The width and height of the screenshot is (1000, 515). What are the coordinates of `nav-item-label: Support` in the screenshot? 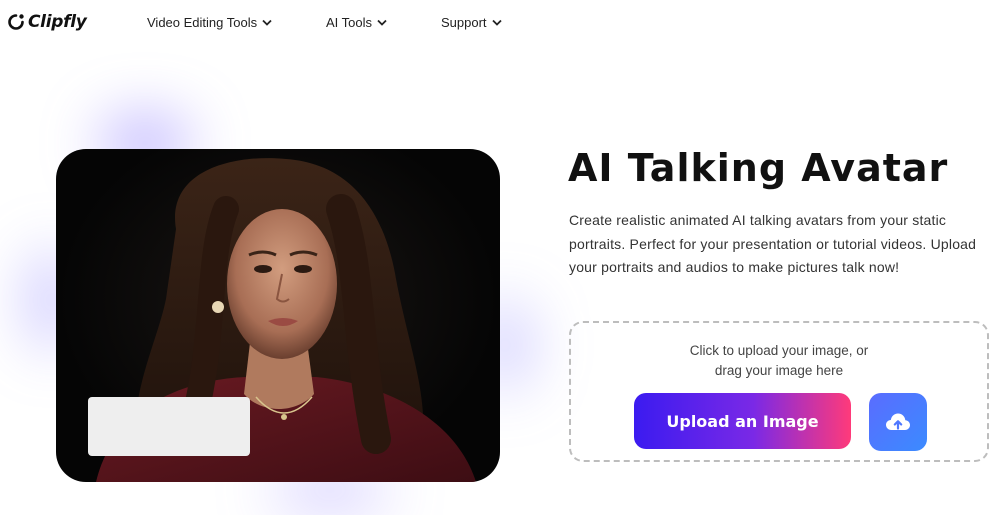 It's located at (464, 22).